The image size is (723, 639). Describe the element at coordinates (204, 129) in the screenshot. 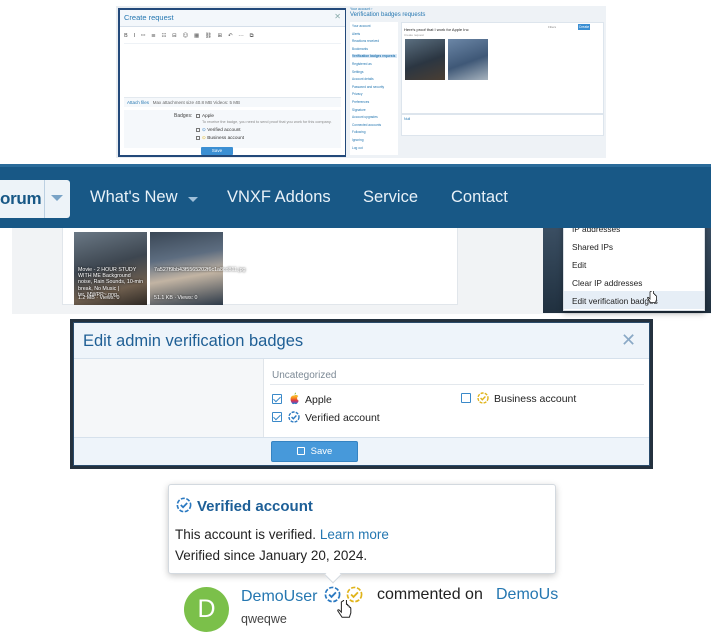

I see `verified-check-icon: ⊙` at that location.